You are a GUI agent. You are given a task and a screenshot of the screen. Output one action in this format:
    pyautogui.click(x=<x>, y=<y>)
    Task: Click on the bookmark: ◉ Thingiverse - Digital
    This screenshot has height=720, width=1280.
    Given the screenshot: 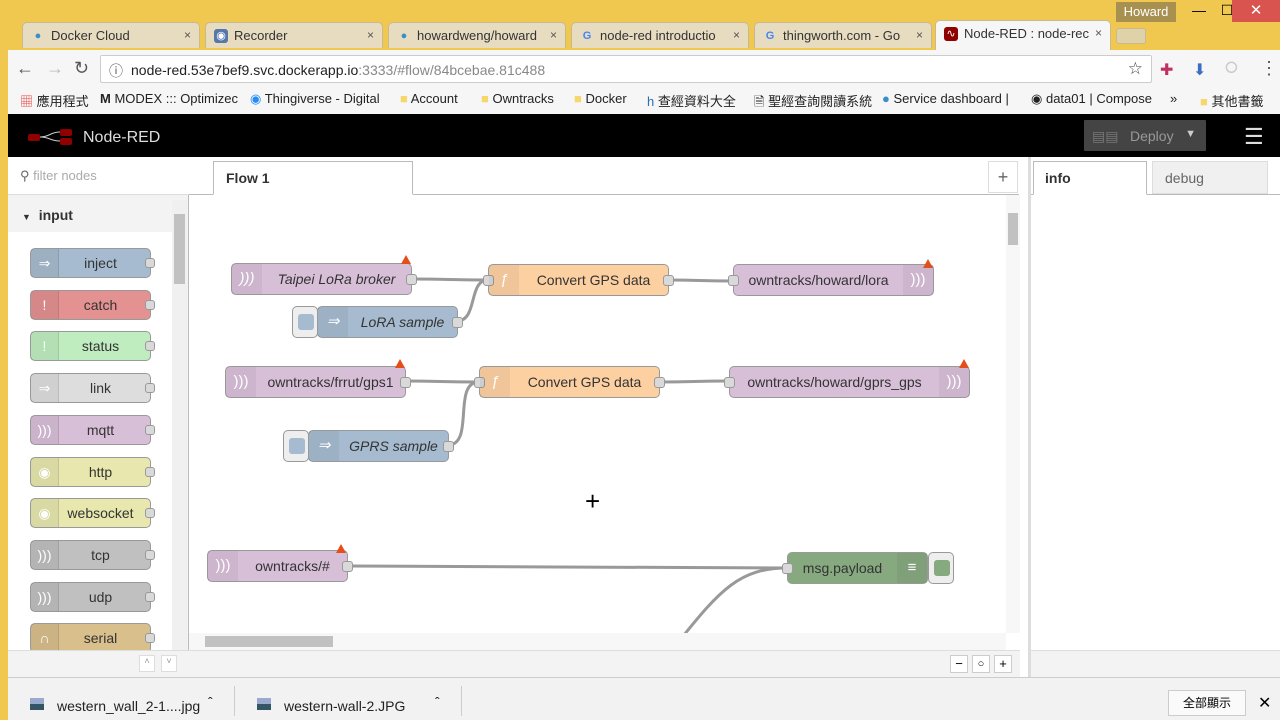 What is the action you would take?
    pyautogui.click(x=315, y=99)
    